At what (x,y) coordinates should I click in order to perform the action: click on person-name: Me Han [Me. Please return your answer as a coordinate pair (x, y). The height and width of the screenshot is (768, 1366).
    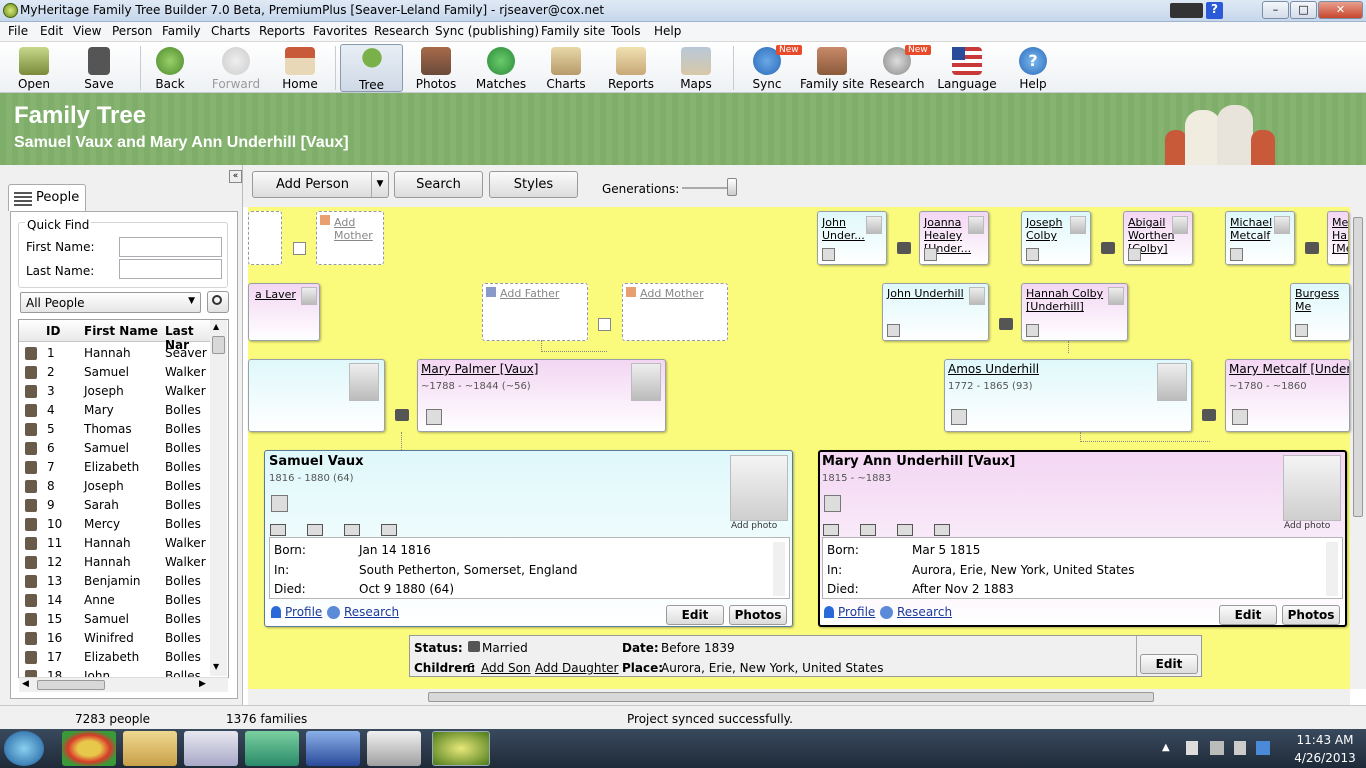
    Looking at the image, I should click on (1340, 235).